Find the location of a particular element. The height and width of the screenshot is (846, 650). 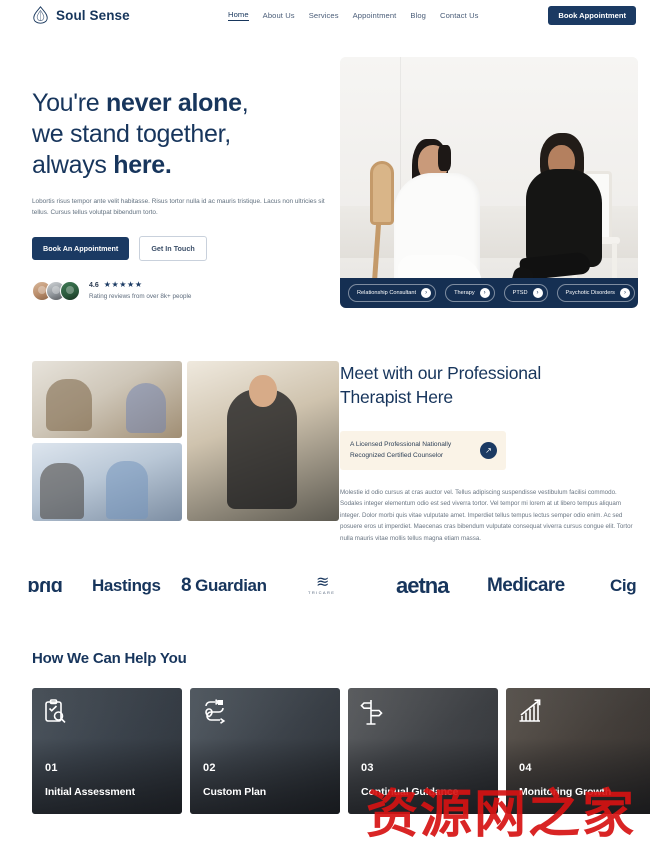

badge-line-1: A Licensed Professional Nationally is located at coordinates (401, 445).